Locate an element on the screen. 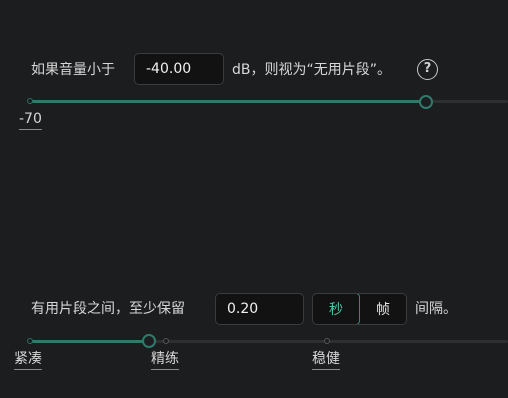 This screenshot has width=508, height=398. keep-slider-label-robust: 稳健 is located at coordinates (326, 360).